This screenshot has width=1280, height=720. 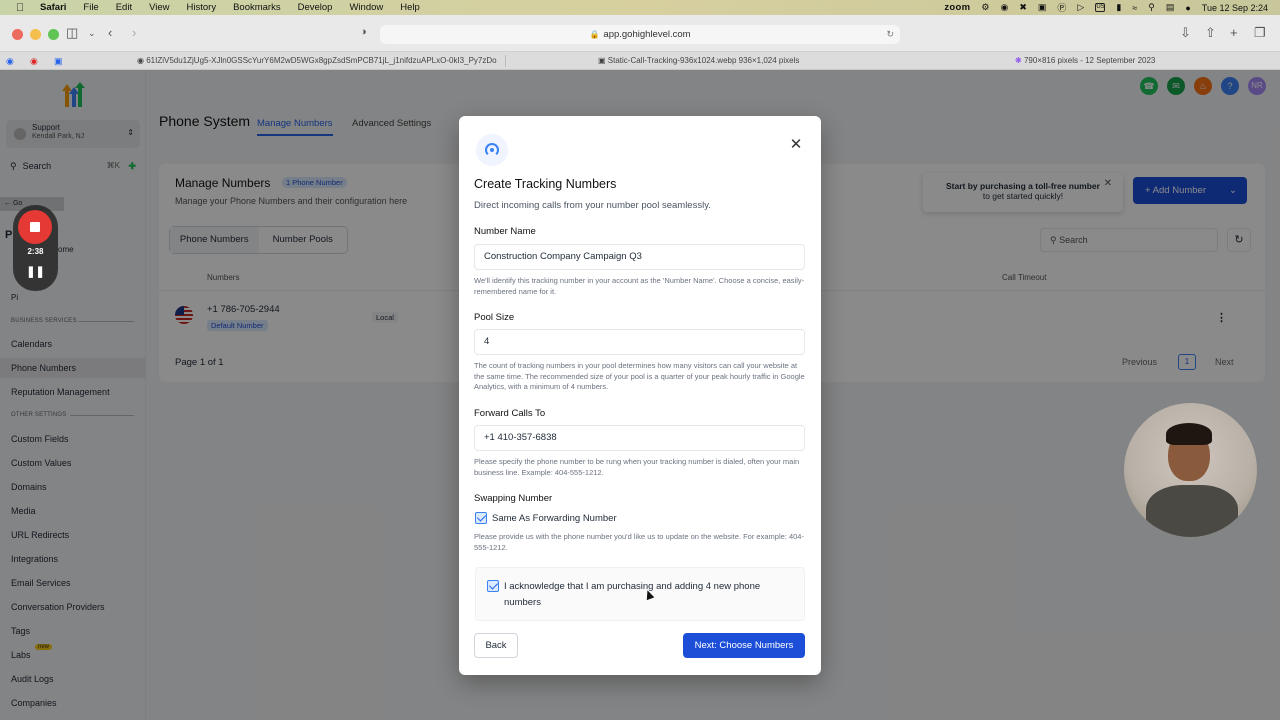 What do you see at coordinates (492, 150) in the screenshot?
I see `tracking-icon` at bounding box center [492, 150].